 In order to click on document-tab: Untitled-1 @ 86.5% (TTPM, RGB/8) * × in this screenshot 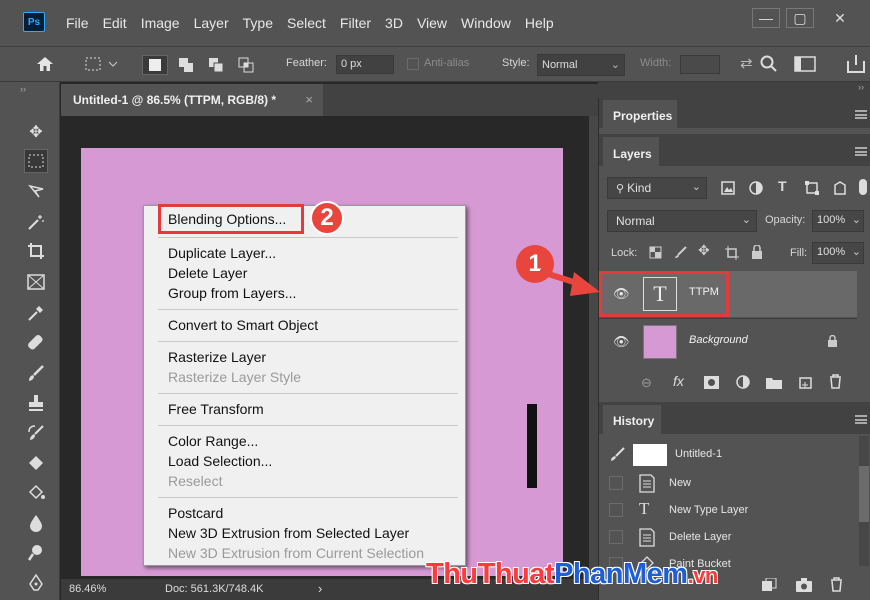, I will do `click(192, 100)`.